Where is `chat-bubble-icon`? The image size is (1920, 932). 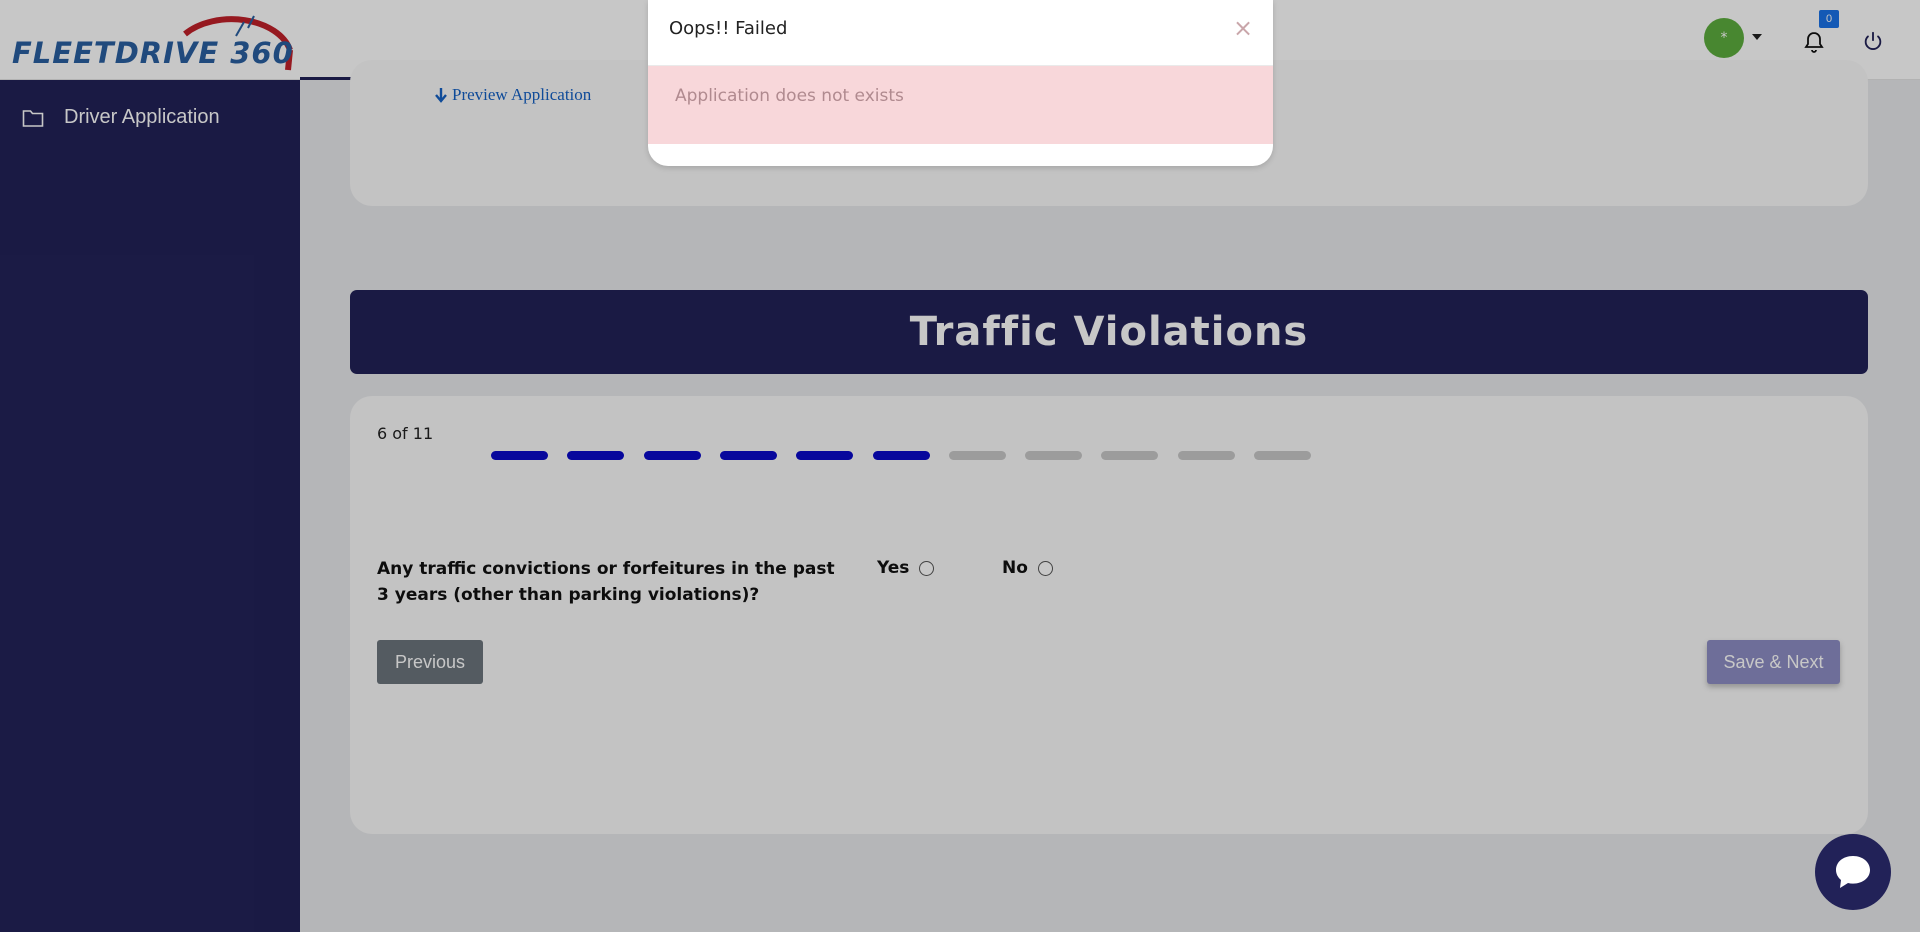
chat-bubble-icon is located at coordinates (1853, 872).